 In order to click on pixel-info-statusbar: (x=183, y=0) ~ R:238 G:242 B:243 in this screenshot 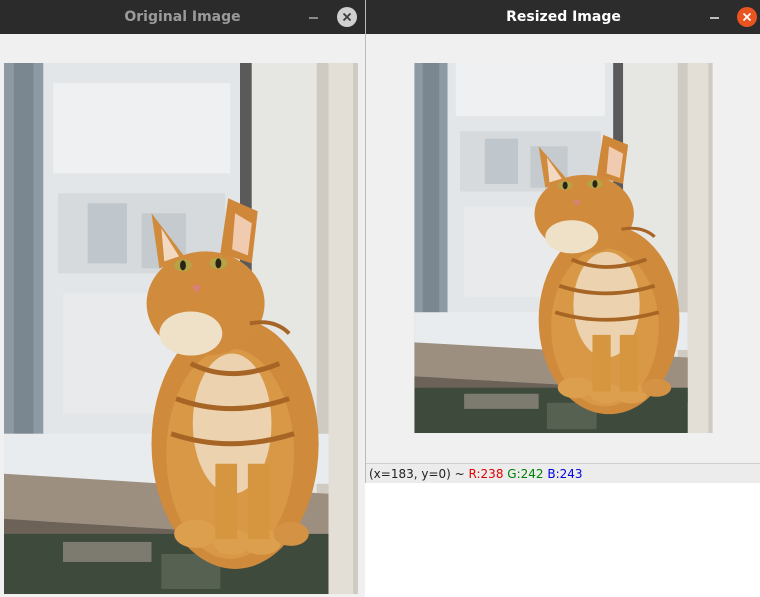, I will do `click(563, 473)`.